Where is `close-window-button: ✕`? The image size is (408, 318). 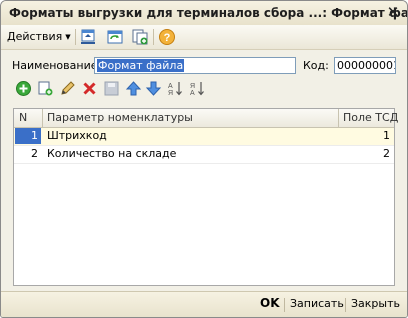
close-window-button: ✕ is located at coordinates (393, 12).